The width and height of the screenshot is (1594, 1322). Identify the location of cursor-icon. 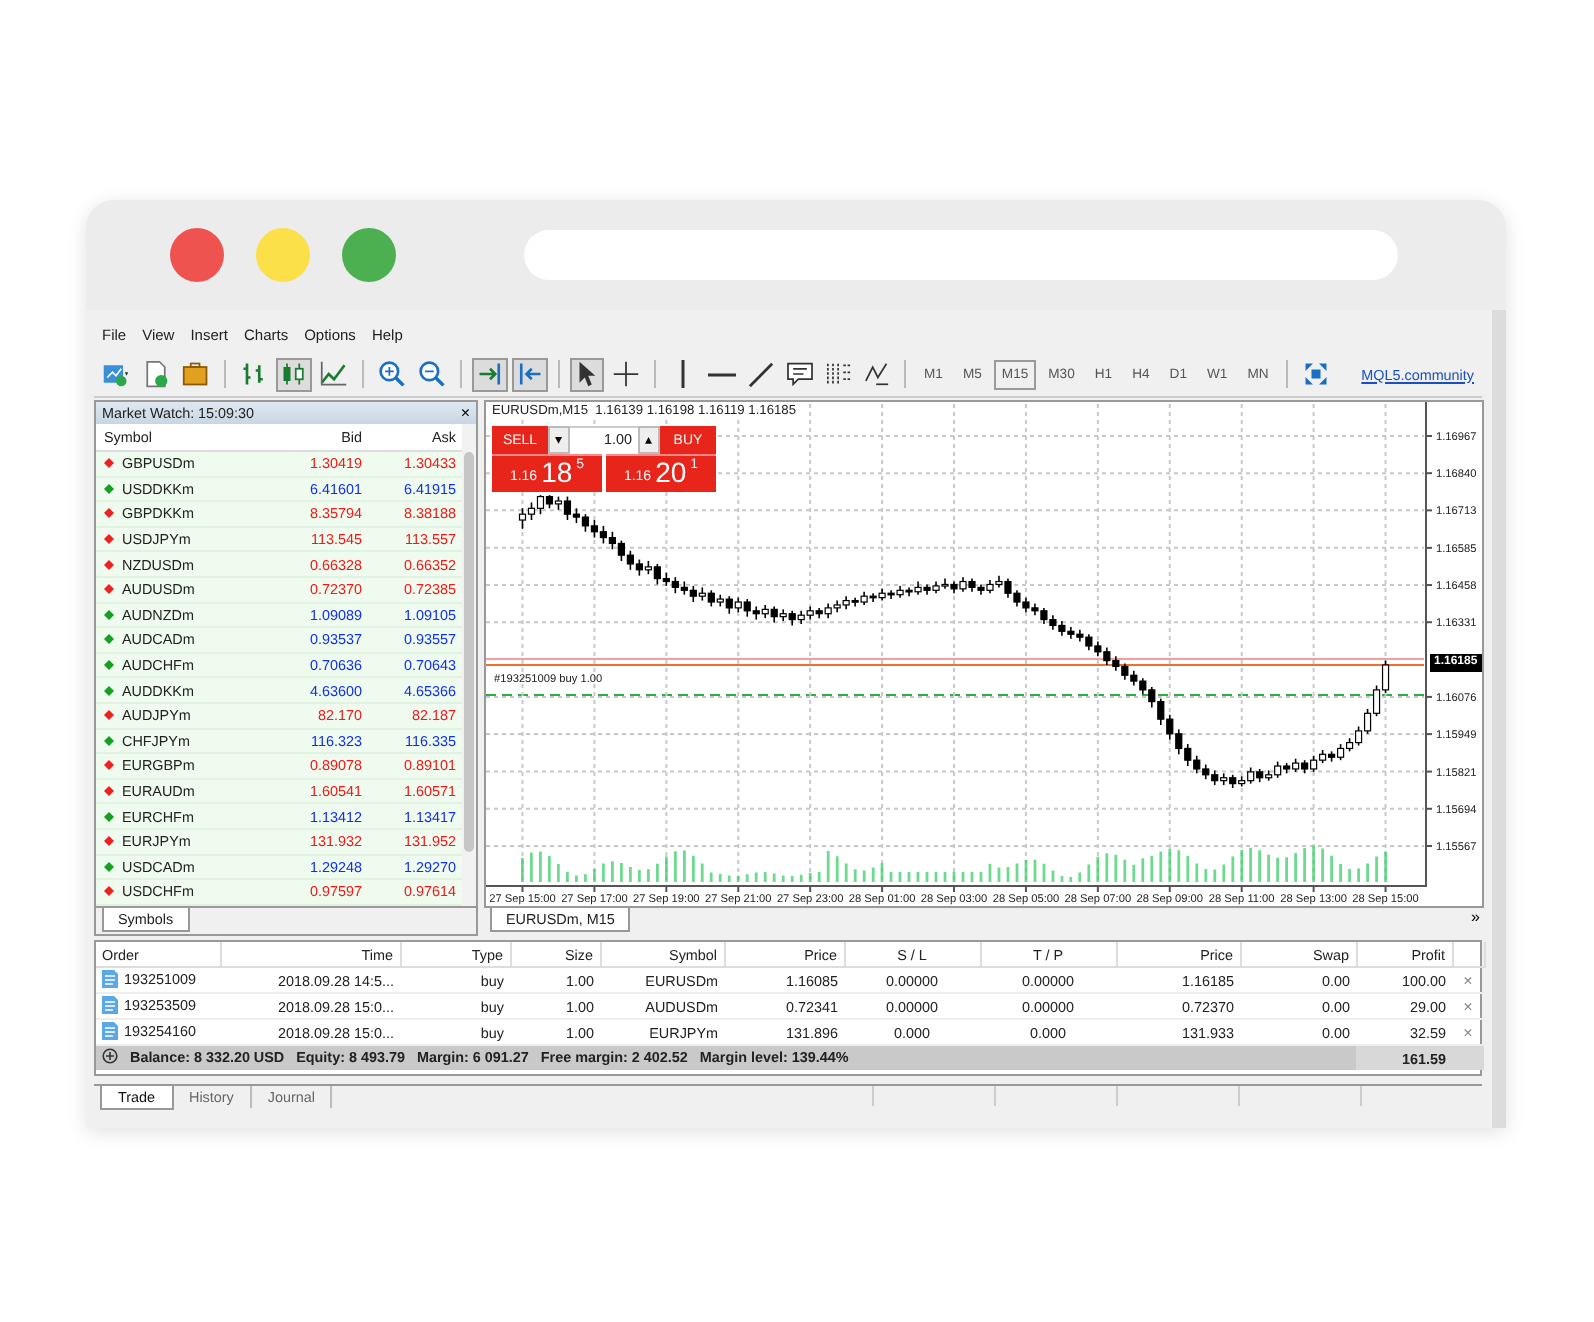
(587, 374).